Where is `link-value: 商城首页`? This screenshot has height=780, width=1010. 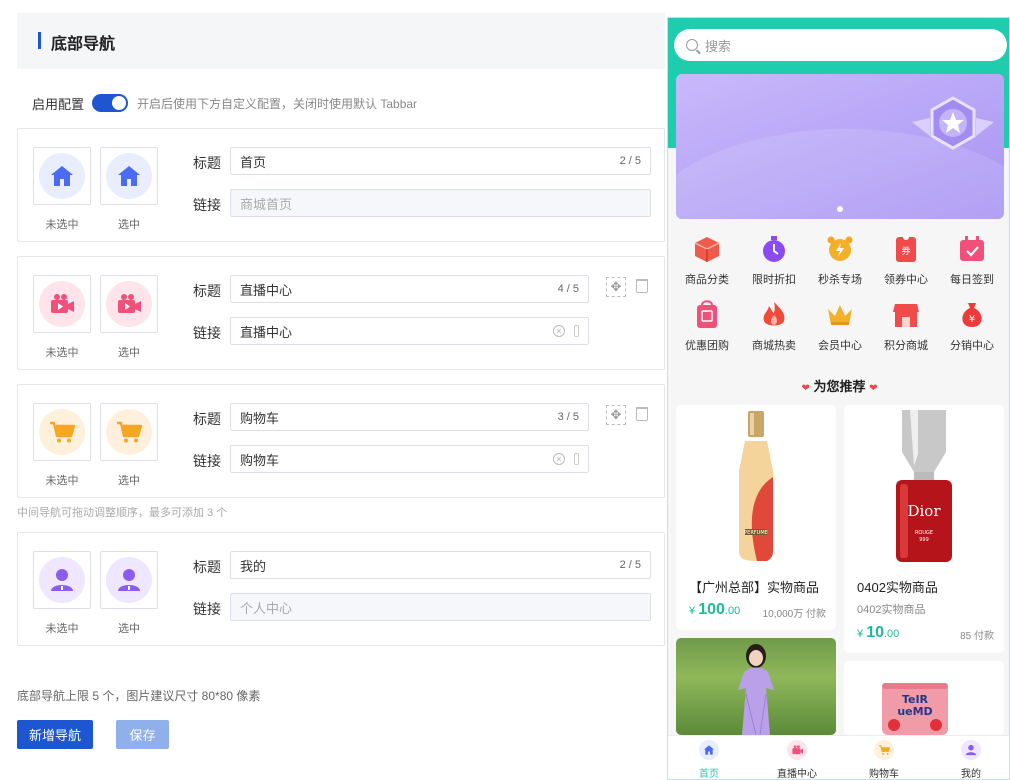
link-value: 商城首页 is located at coordinates (266, 204).